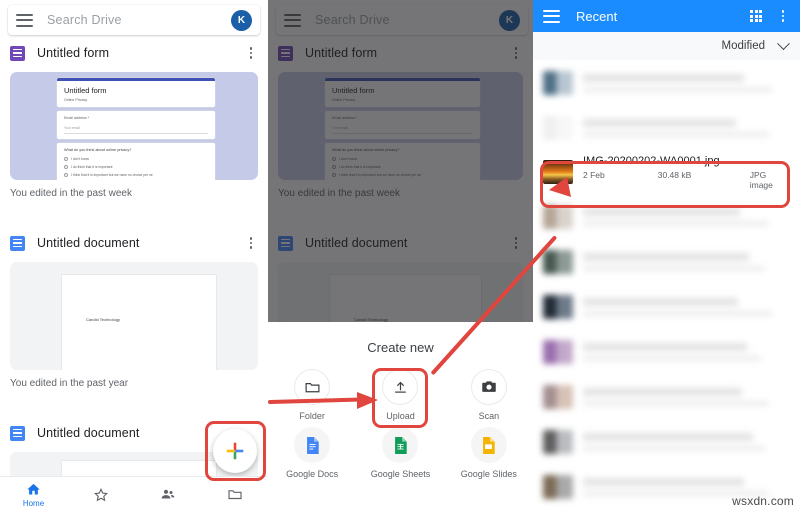 This screenshot has width=800, height=512. What do you see at coordinates (488, 445) in the screenshot?
I see `google-slides-icon` at bounding box center [488, 445].